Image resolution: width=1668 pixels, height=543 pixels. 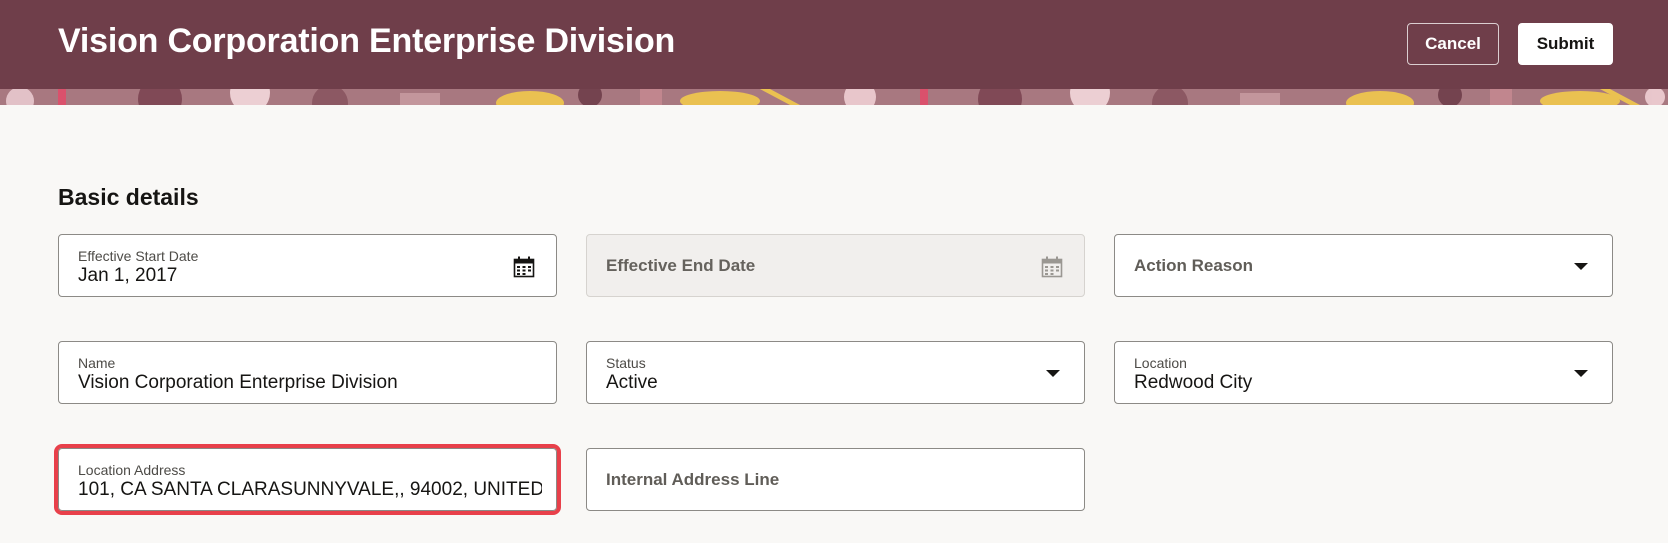 What do you see at coordinates (1160, 363) in the screenshot?
I see `field-label: Location` at bounding box center [1160, 363].